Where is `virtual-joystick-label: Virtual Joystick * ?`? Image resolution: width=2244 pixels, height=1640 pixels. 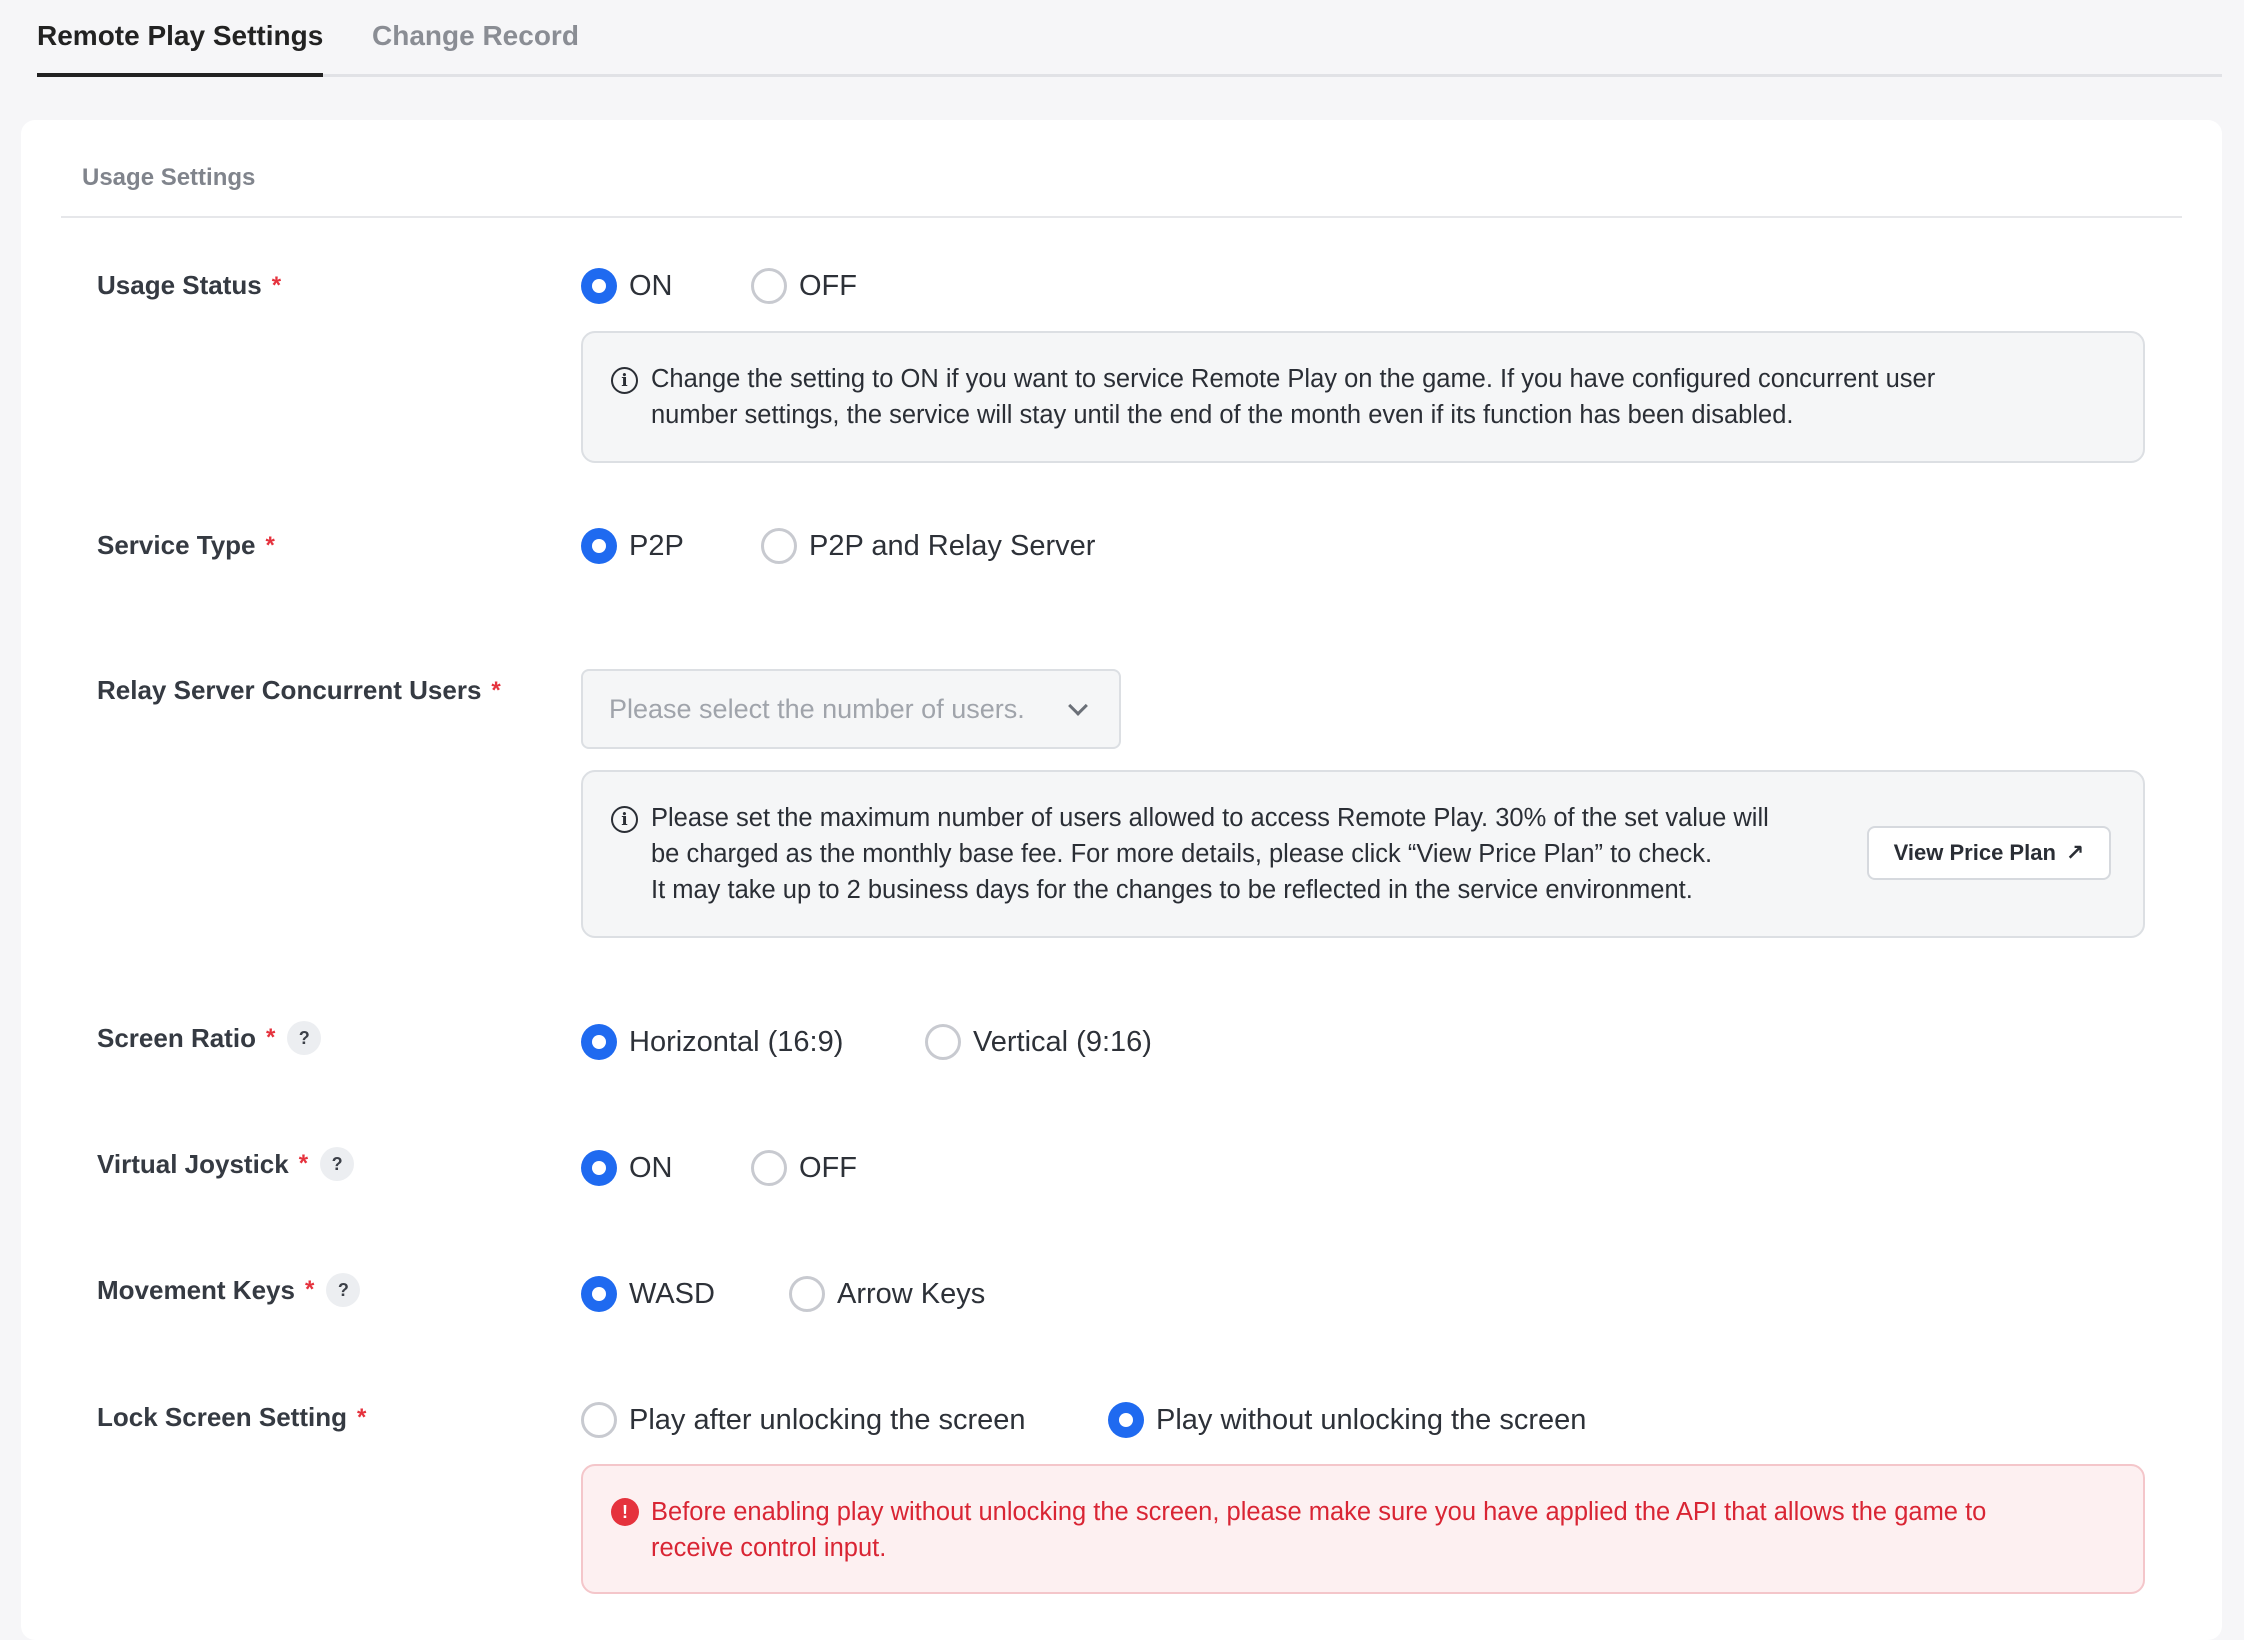
virtual-joystick-label: Virtual Joystick * ? is located at coordinates (226, 1164).